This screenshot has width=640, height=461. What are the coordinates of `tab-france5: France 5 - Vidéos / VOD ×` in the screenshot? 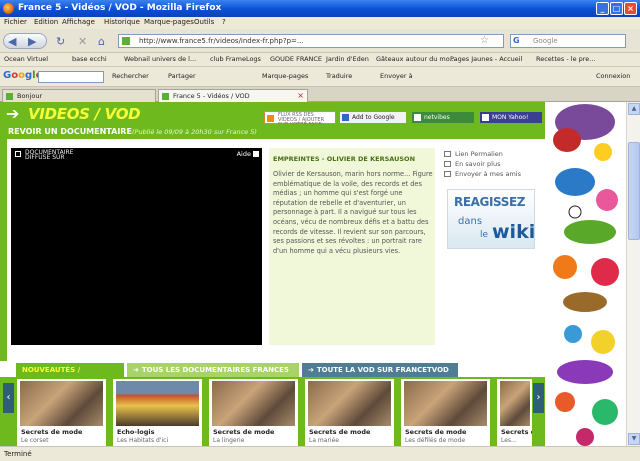 It's located at (233, 95).